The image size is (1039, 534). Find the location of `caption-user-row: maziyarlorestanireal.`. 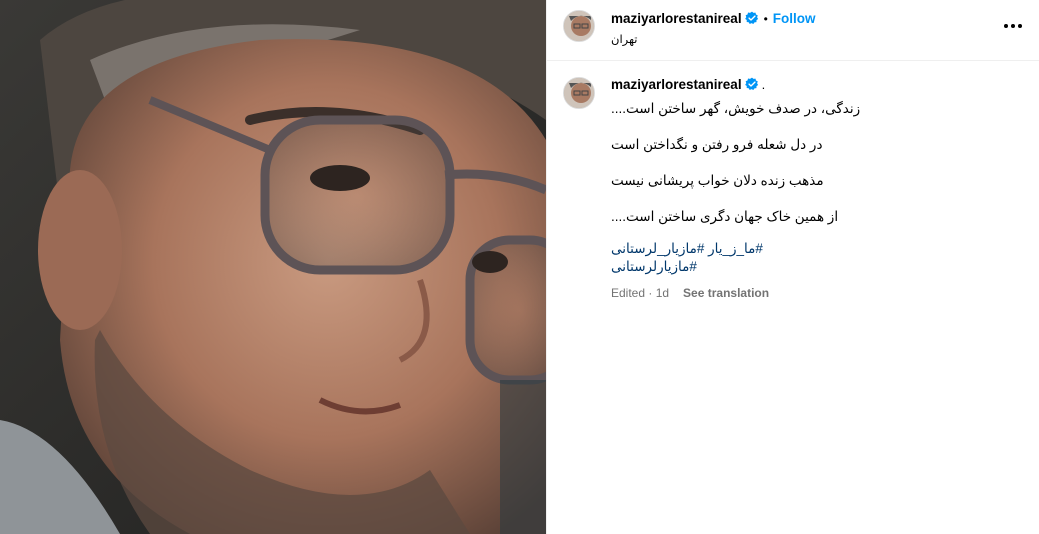

caption-user-row: maziyarlorestanireal. is located at coordinates (817, 86).